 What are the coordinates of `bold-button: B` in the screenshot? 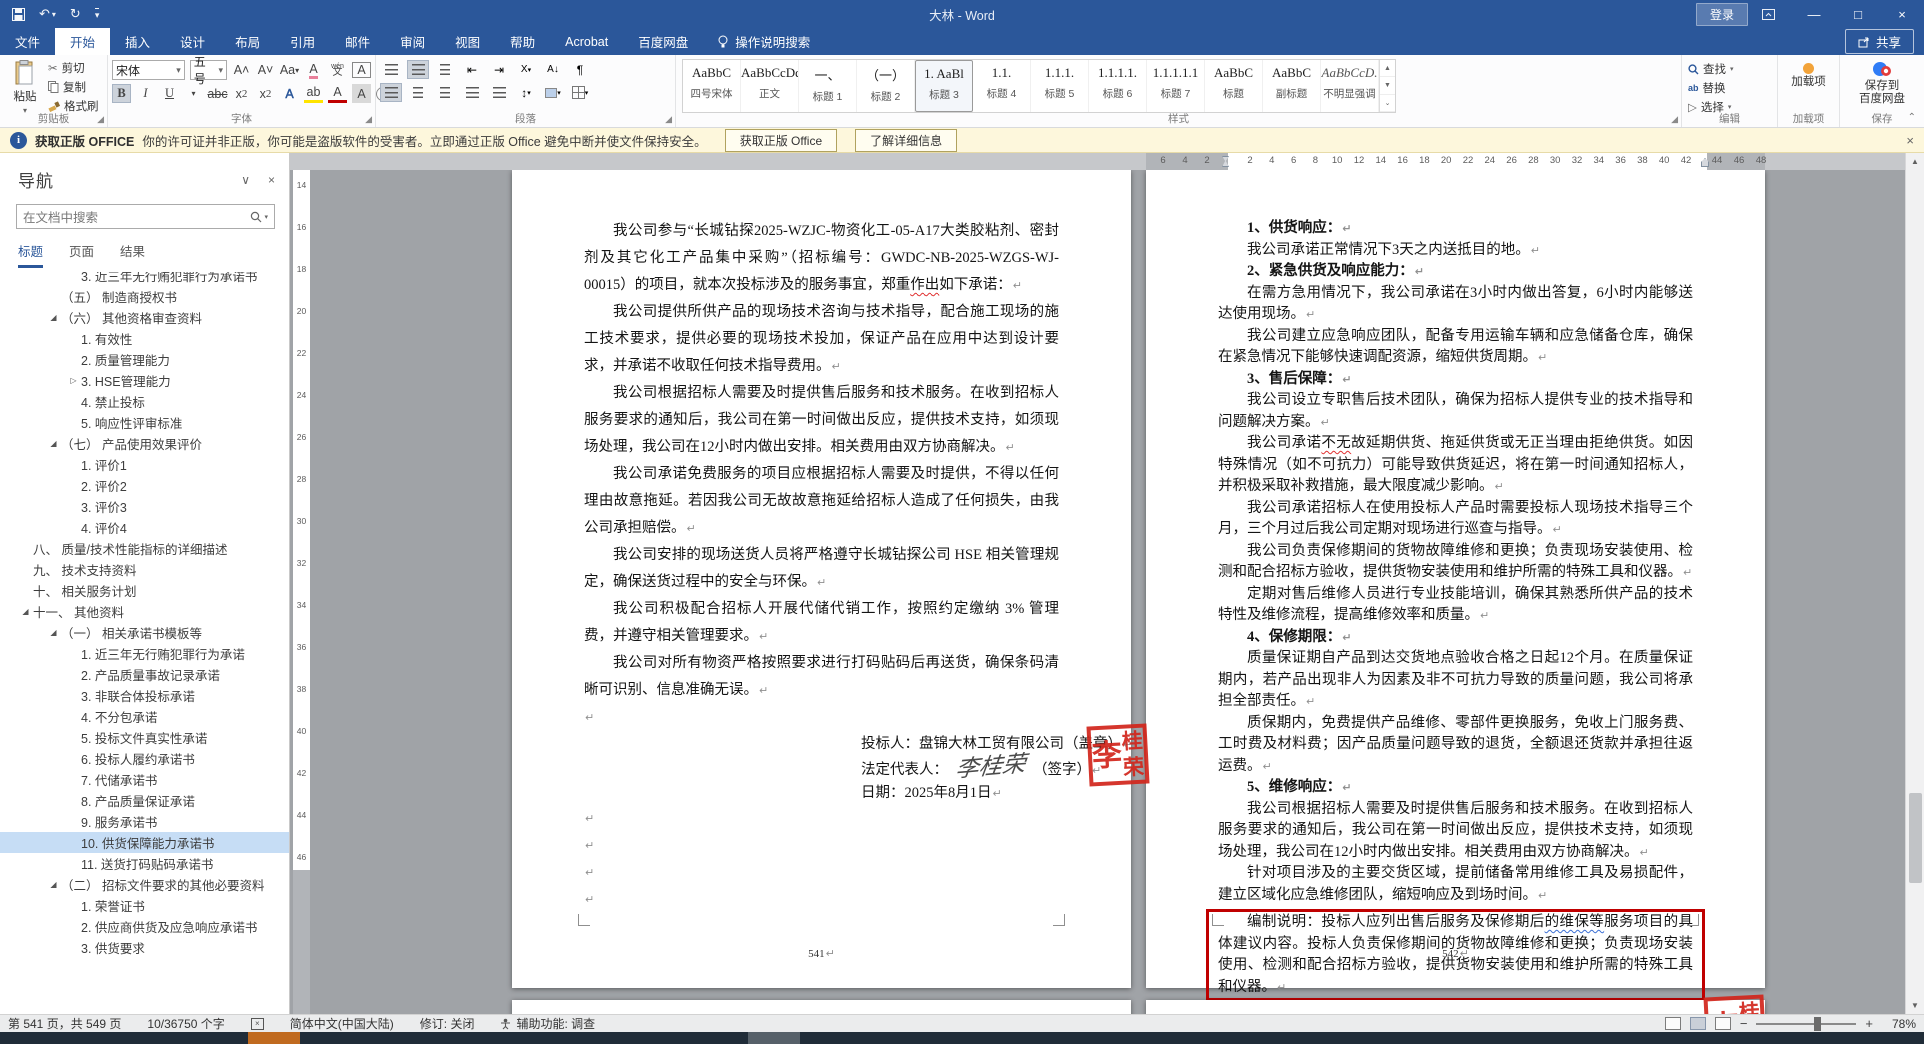 It's located at (121, 93).